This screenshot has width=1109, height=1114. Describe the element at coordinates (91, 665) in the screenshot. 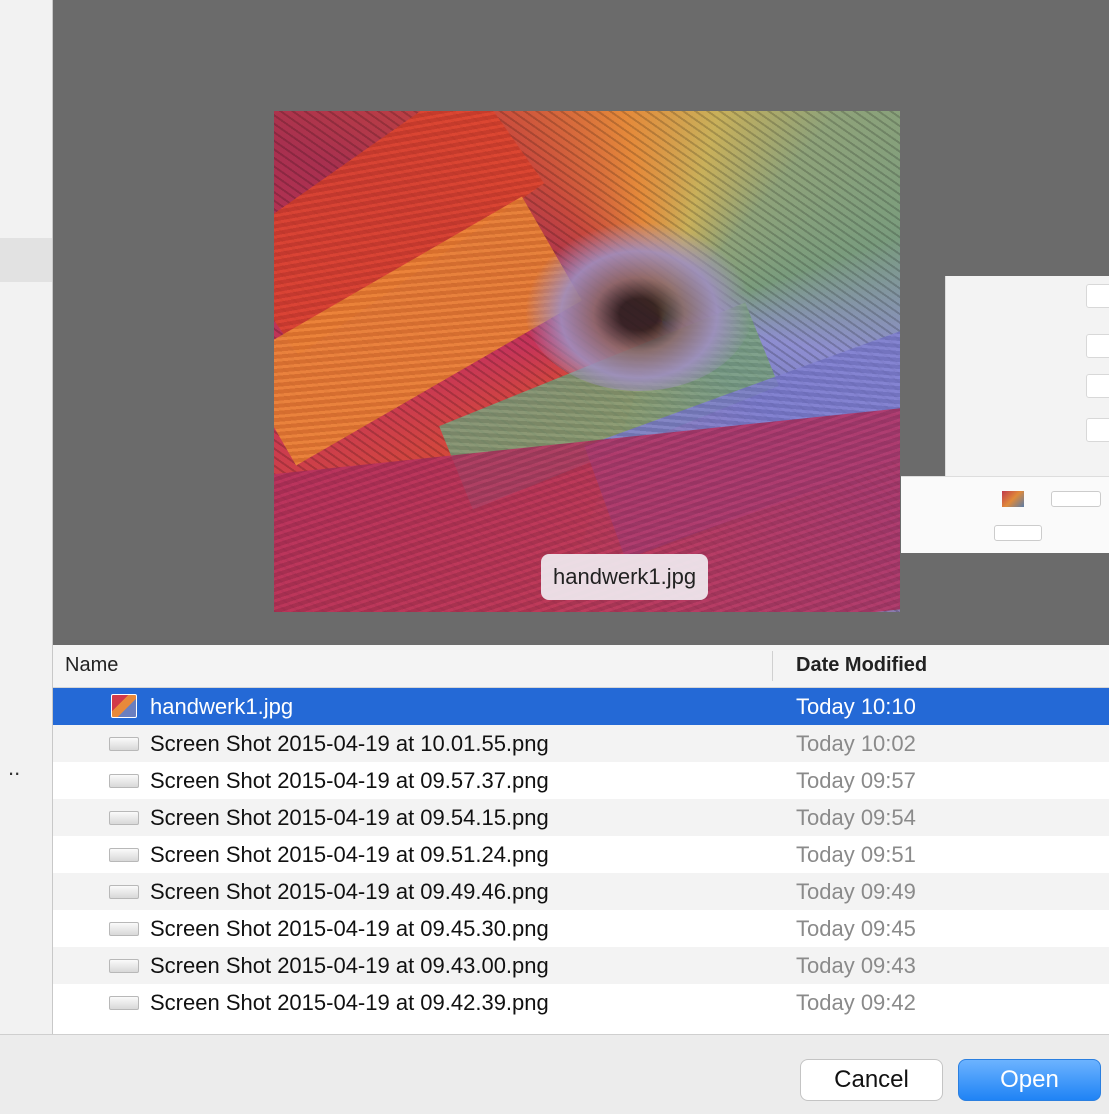

I see `column-header-name: Name` at that location.